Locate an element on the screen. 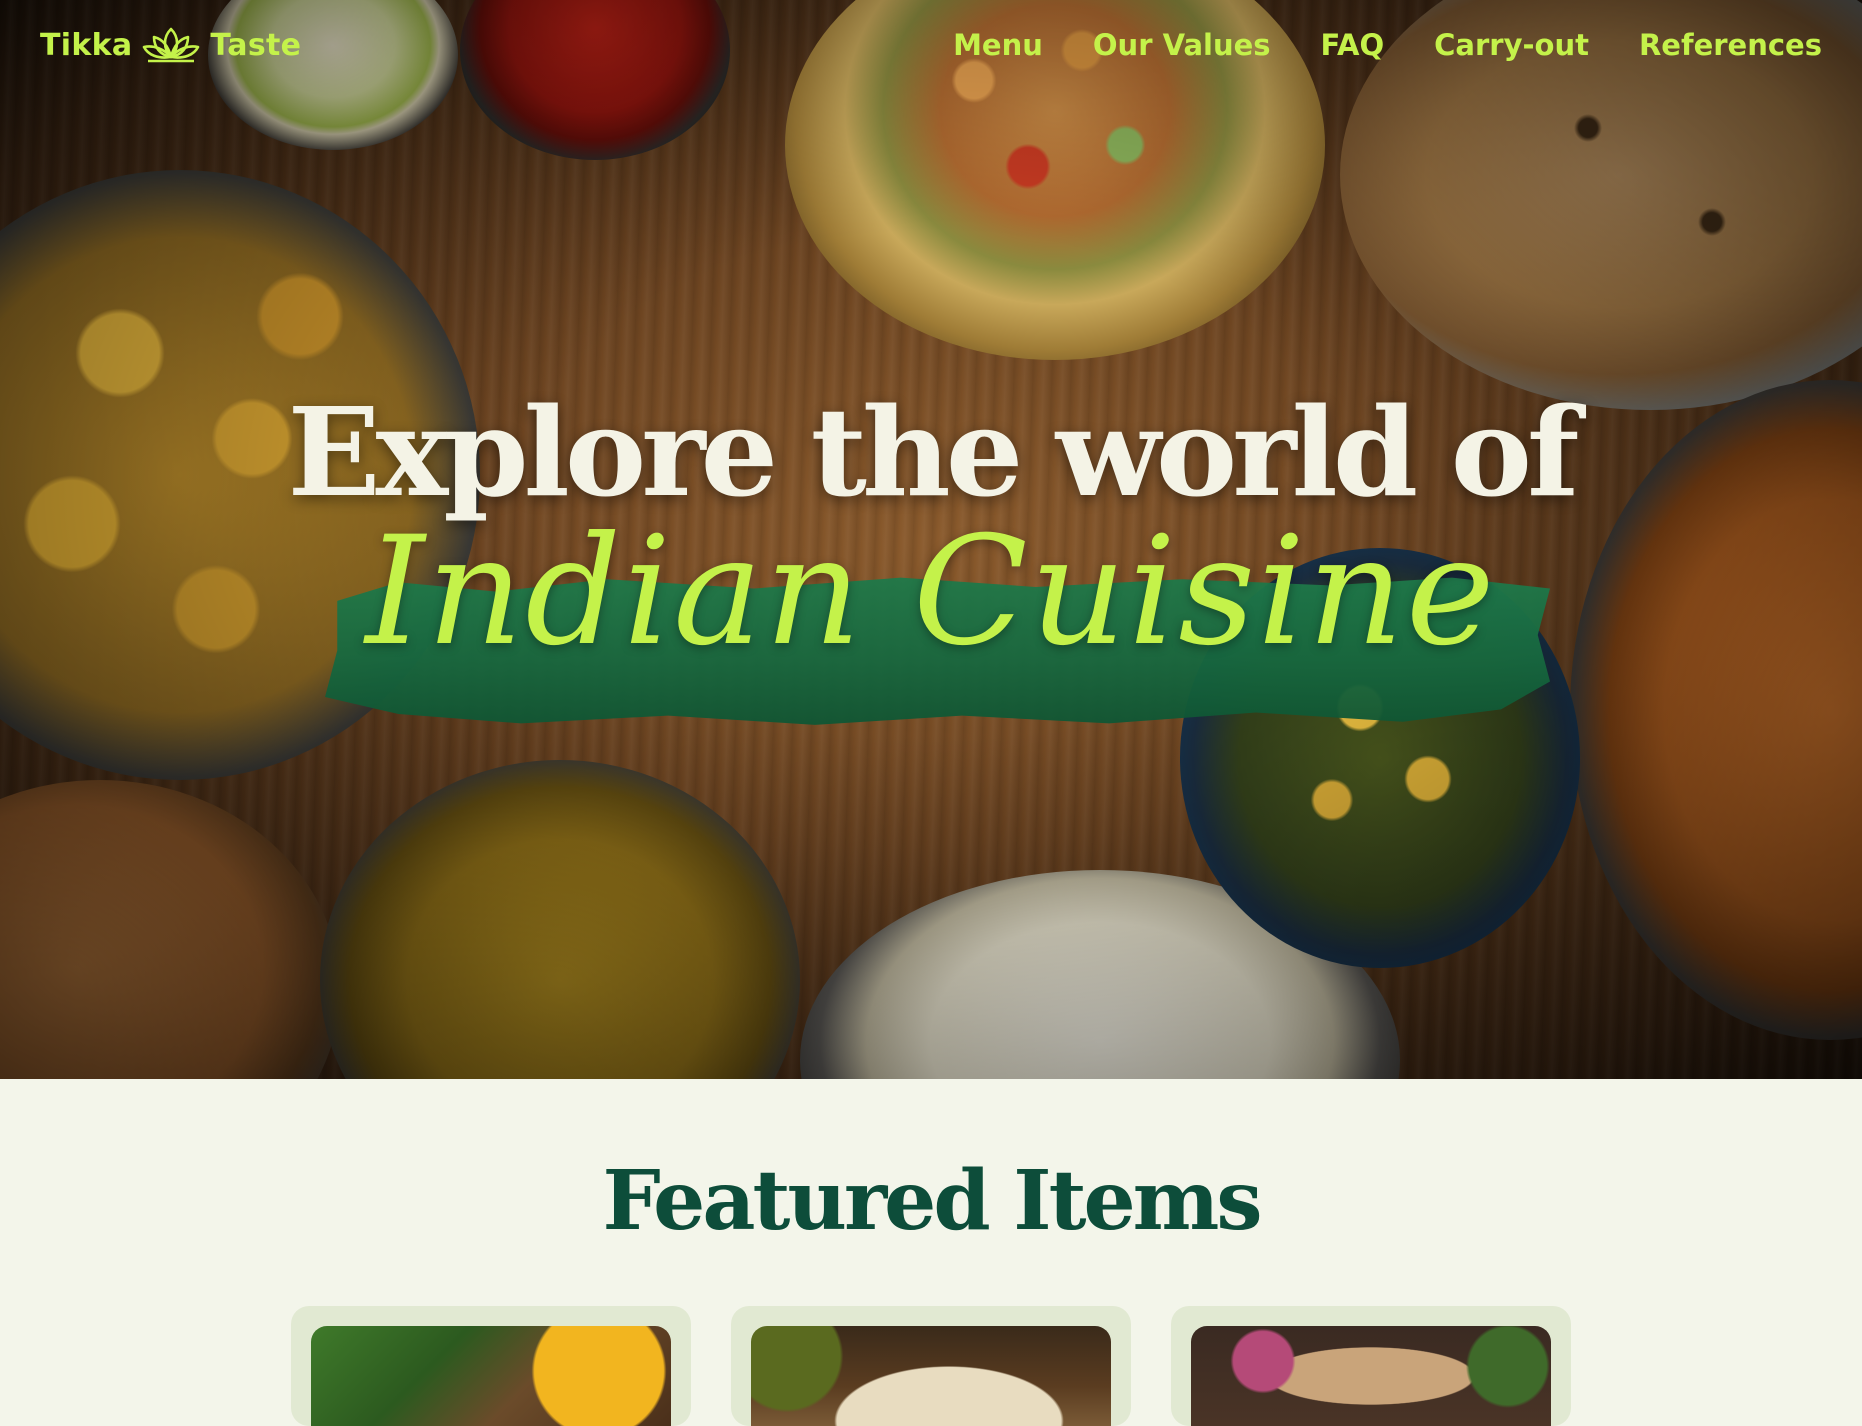 The height and width of the screenshot is (1426, 1862). featured-title: Featured Items is located at coordinates (932, 1201).